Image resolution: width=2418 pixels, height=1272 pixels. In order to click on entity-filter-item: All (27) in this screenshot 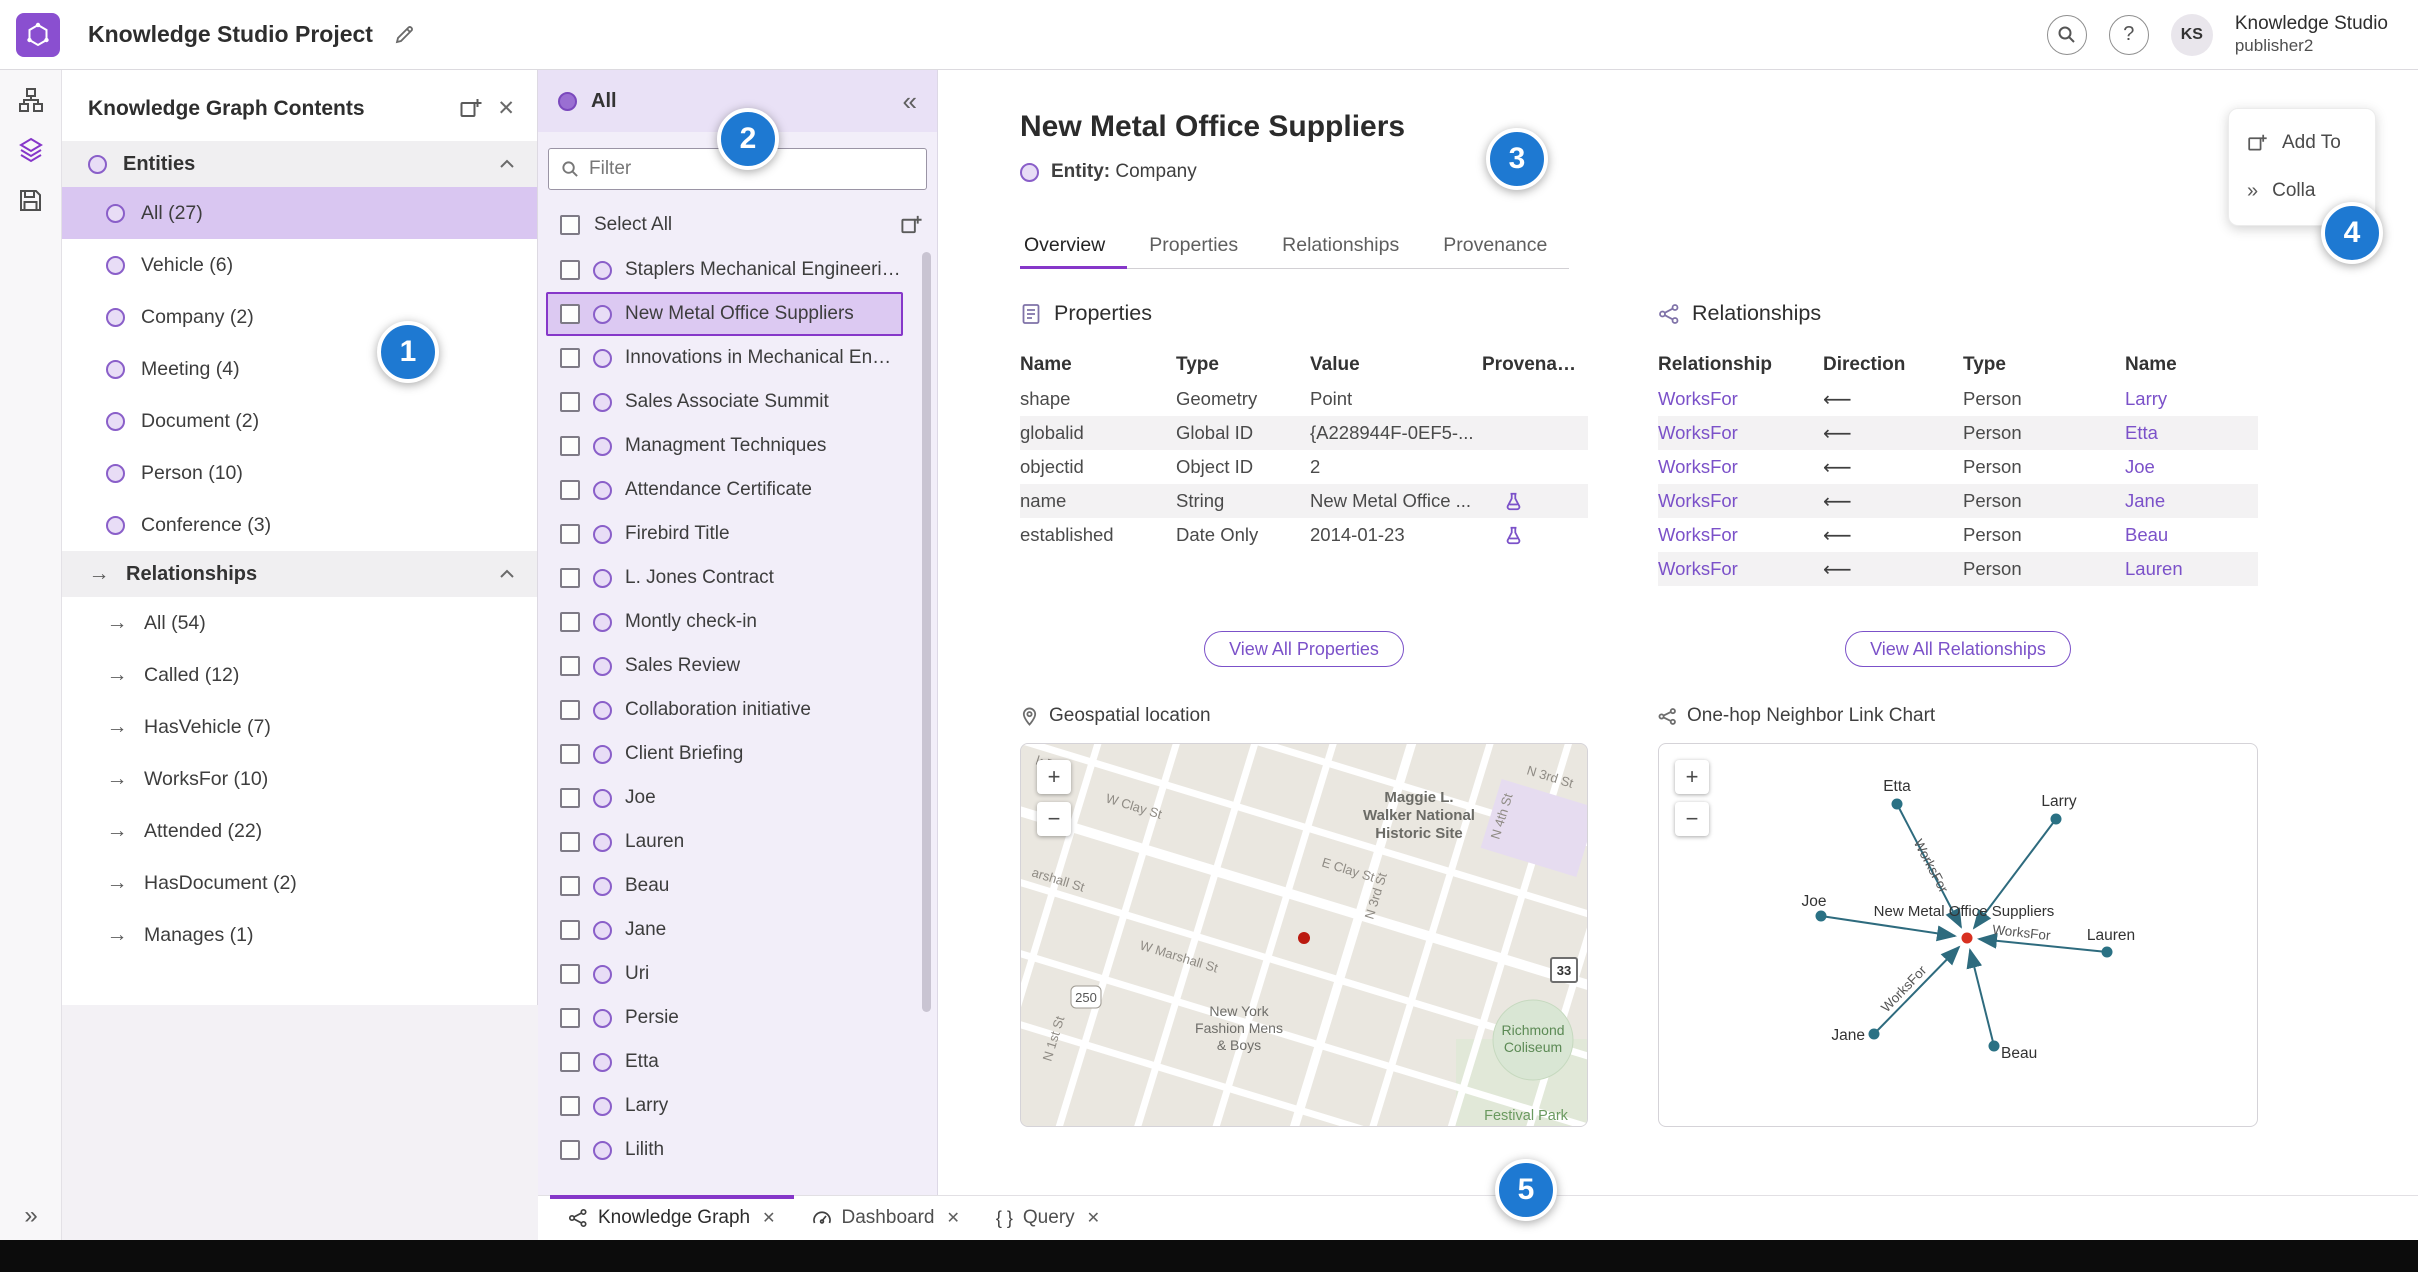, I will do `click(299, 213)`.